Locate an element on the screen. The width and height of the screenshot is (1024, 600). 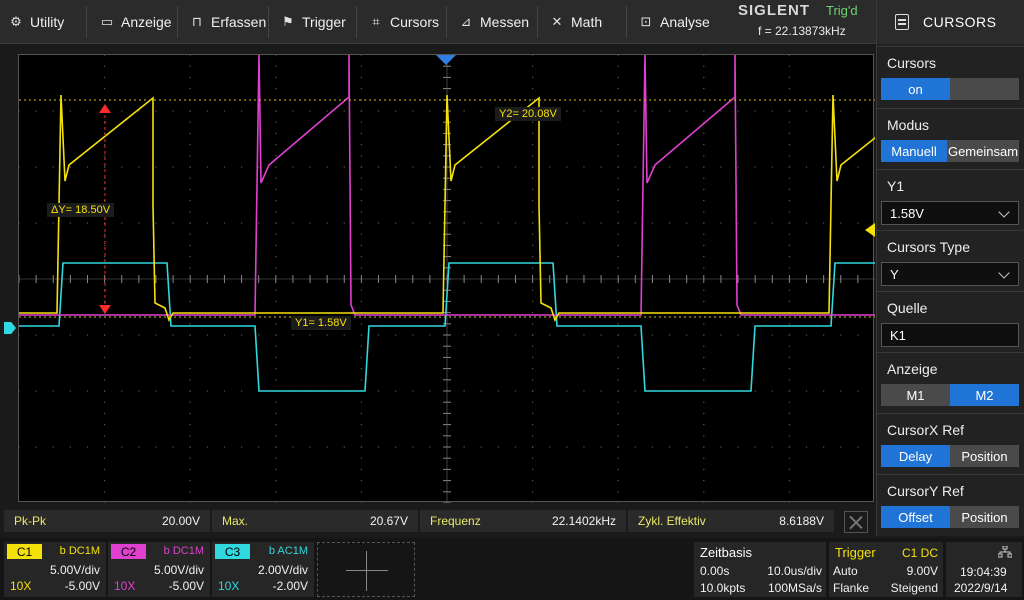
menu-math: ✕ Math is located at coordinates (576, 22).